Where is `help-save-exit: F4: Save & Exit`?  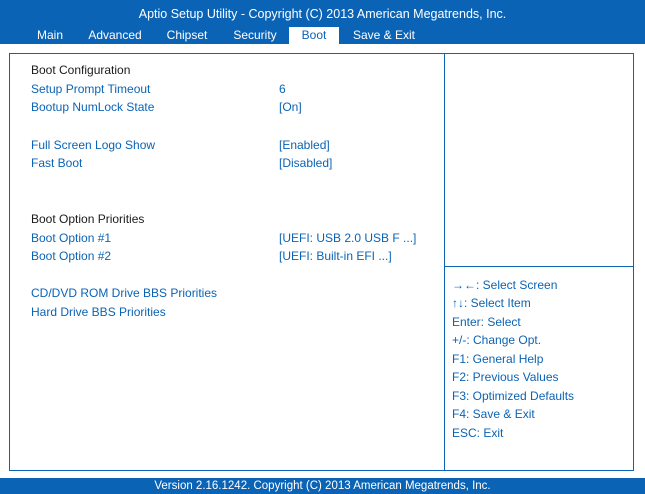 help-save-exit: F4: Save & Exit is located at coordinates (493, 414).